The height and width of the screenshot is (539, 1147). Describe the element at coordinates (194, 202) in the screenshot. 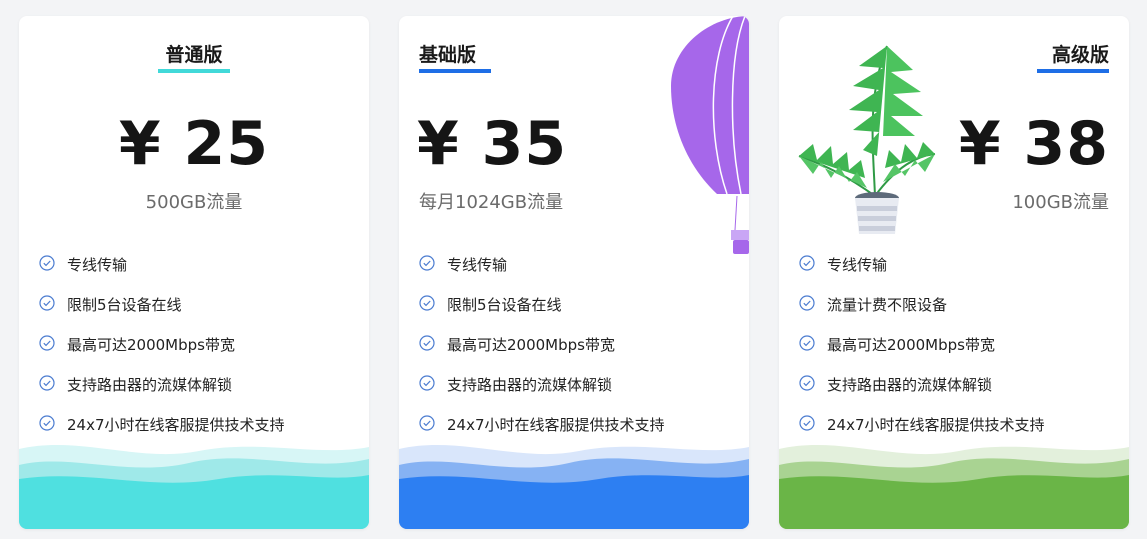

I see `plan-traffic: 500GB流量` at that location.